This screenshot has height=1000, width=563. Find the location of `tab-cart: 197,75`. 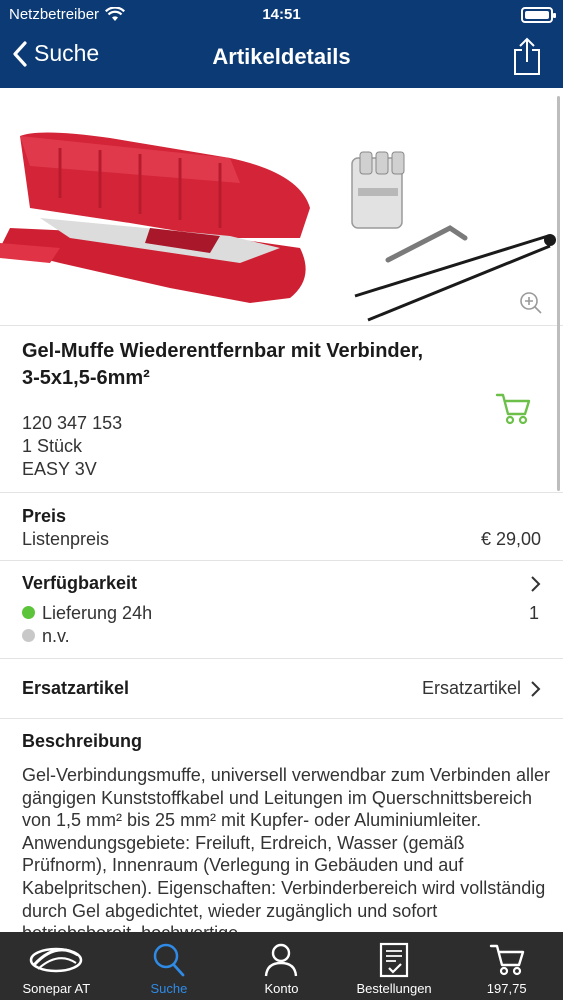

tab-cart: 197,75 is located at coordinates (506, 966).